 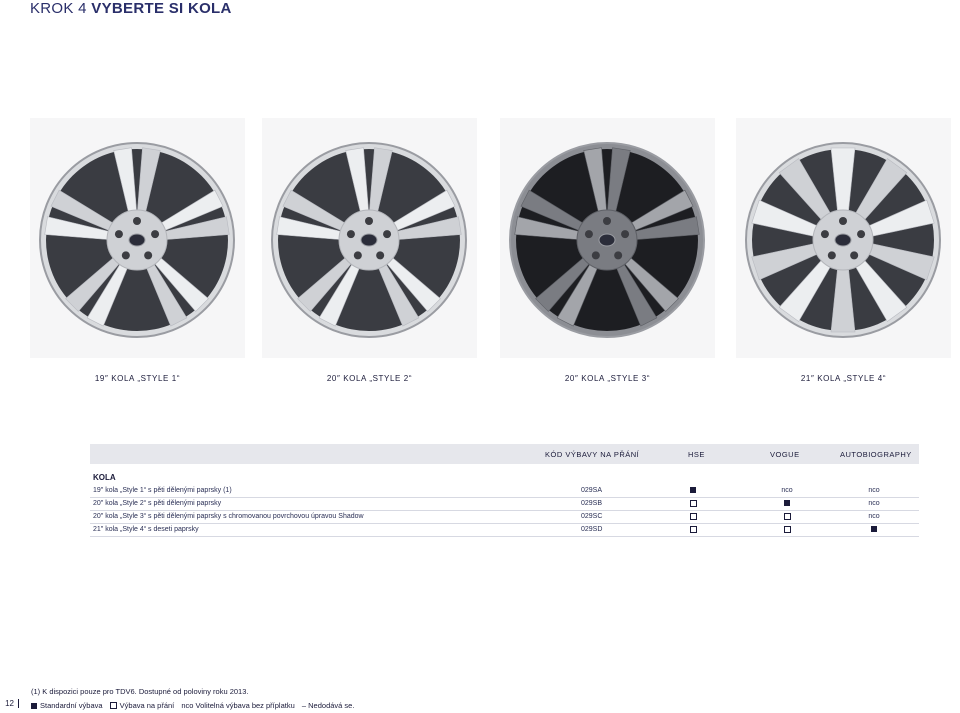 What do you see at coordinates (137, 378) in the screenshot?
I see `wheel-caption-style-1: 19″ KOLA „STYLE 1“` at bounding box center [137, 378].